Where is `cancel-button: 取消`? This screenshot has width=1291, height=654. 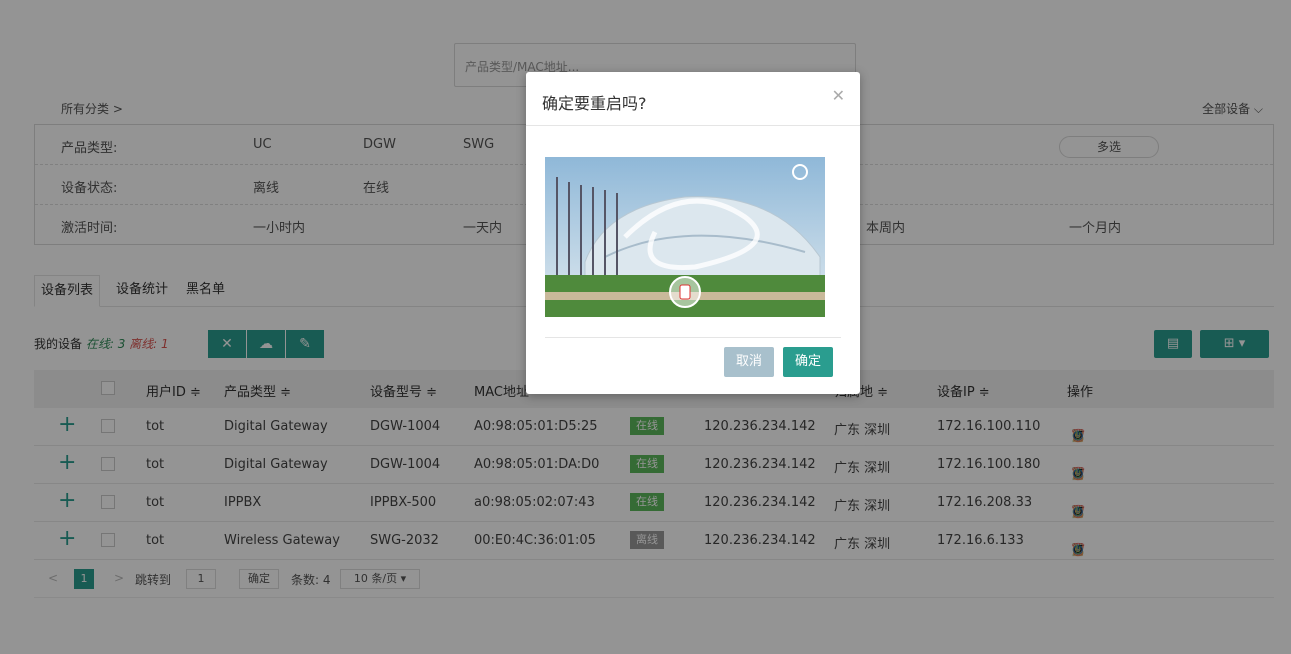
cancel-button: 取消 is located at coordinates (749, 362).